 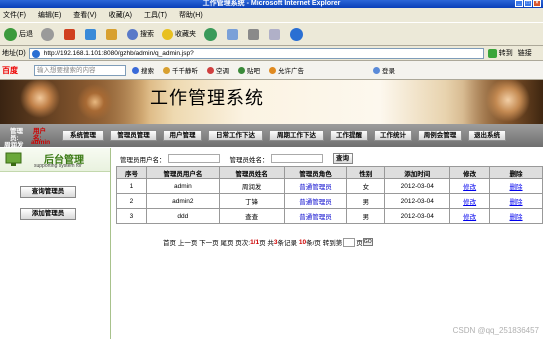 What do you see at coordinates (315, 172) in the screenshot?
I see `col-header: 管理员角色` at bounding box center [315, 172].